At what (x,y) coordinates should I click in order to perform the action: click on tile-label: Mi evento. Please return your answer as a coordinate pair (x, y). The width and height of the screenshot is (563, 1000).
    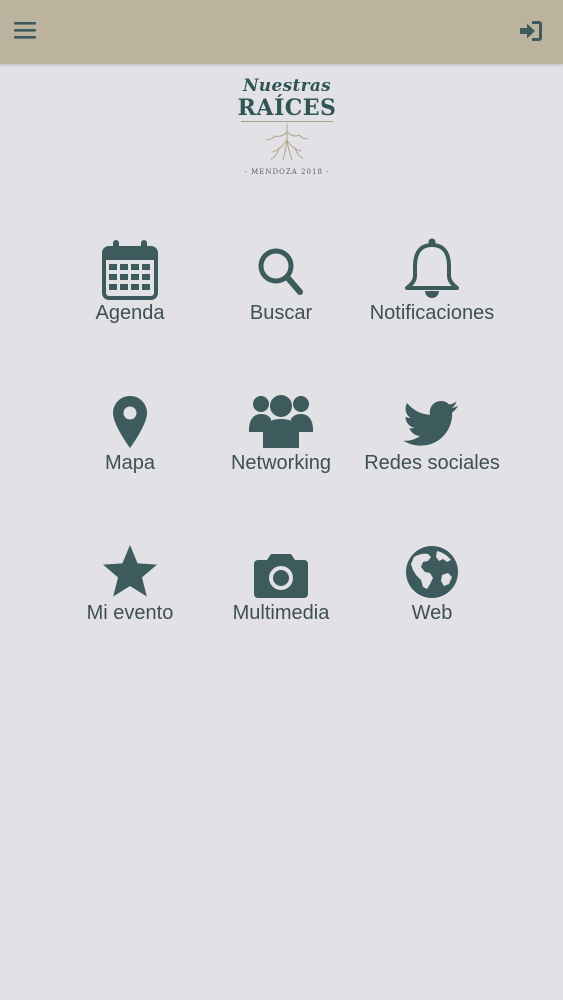
    Looking at the image, I should click on (130, 613).